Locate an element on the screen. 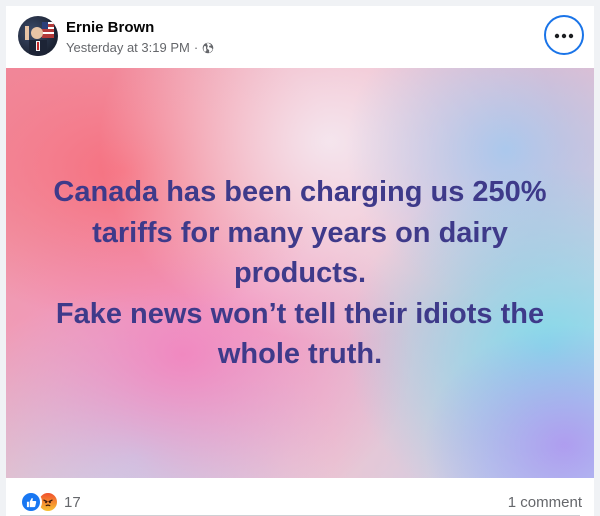 This screenshot has height=516, width=600. more-options-button is located at coordinates (564, 35).